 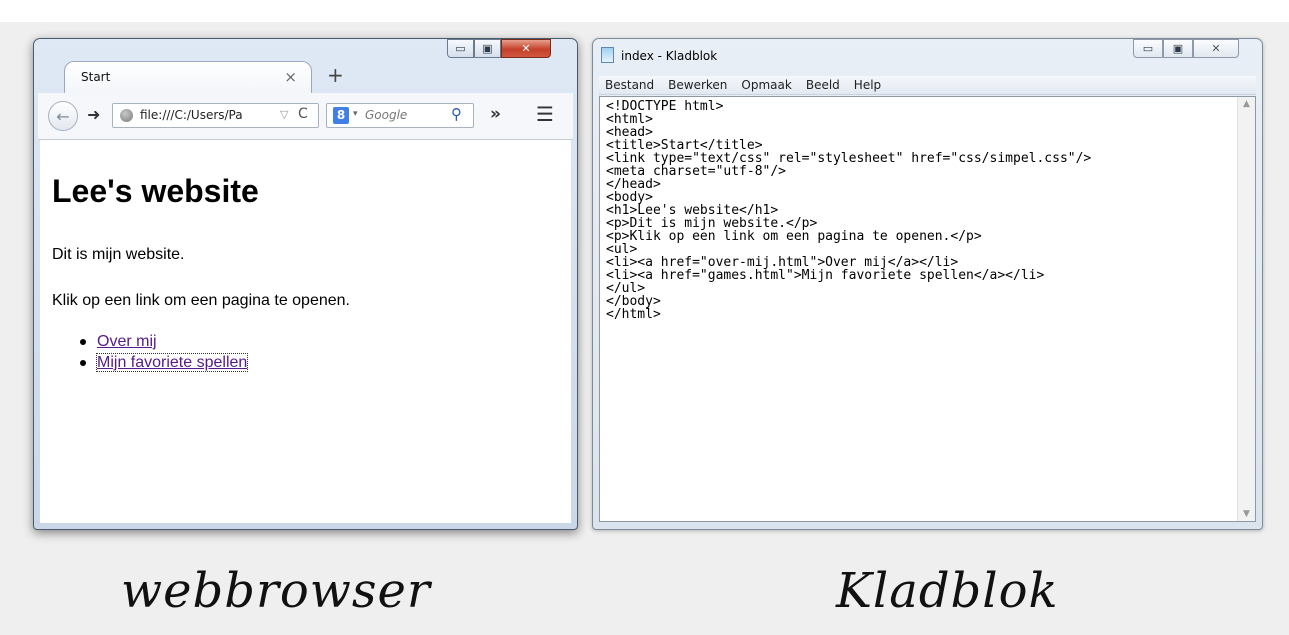 I want to click on reload-icon: C, so click(x=303, y=114).